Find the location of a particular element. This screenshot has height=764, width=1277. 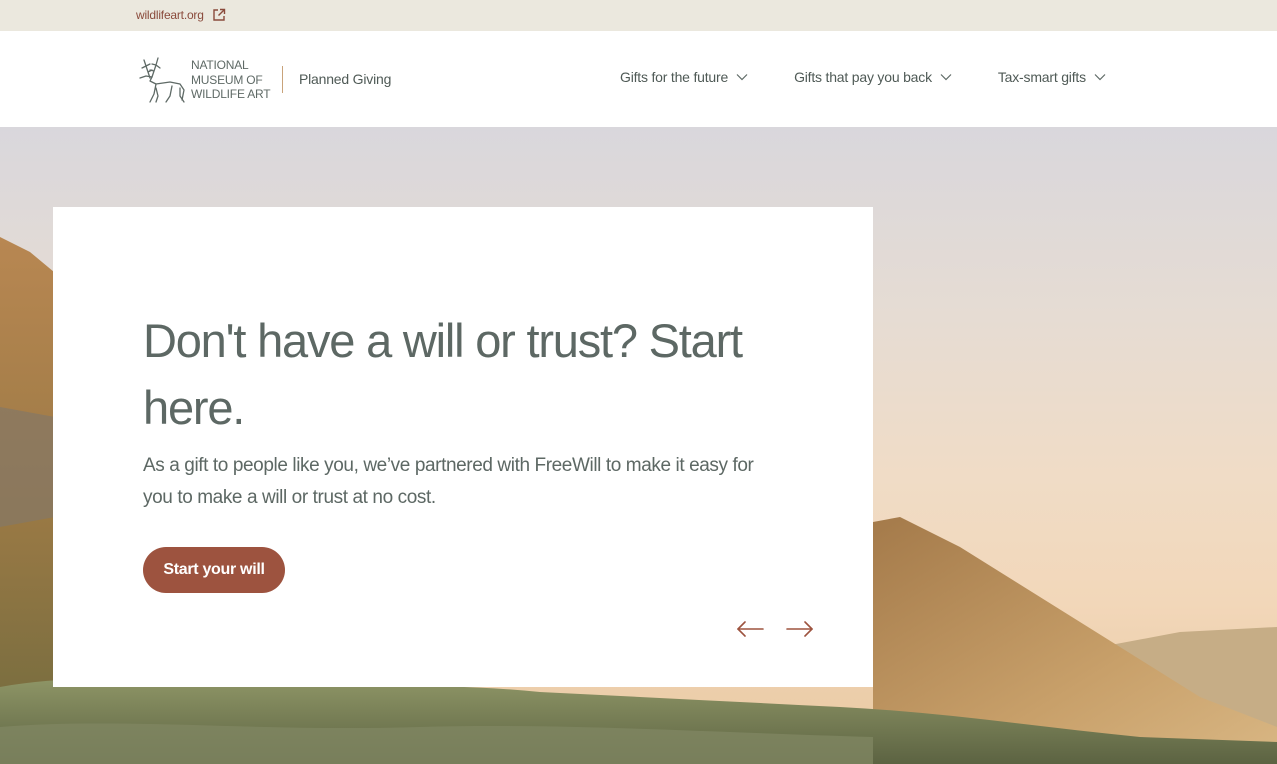

utility-bar: wildlifeart.org is located at coordinates (638, 15).